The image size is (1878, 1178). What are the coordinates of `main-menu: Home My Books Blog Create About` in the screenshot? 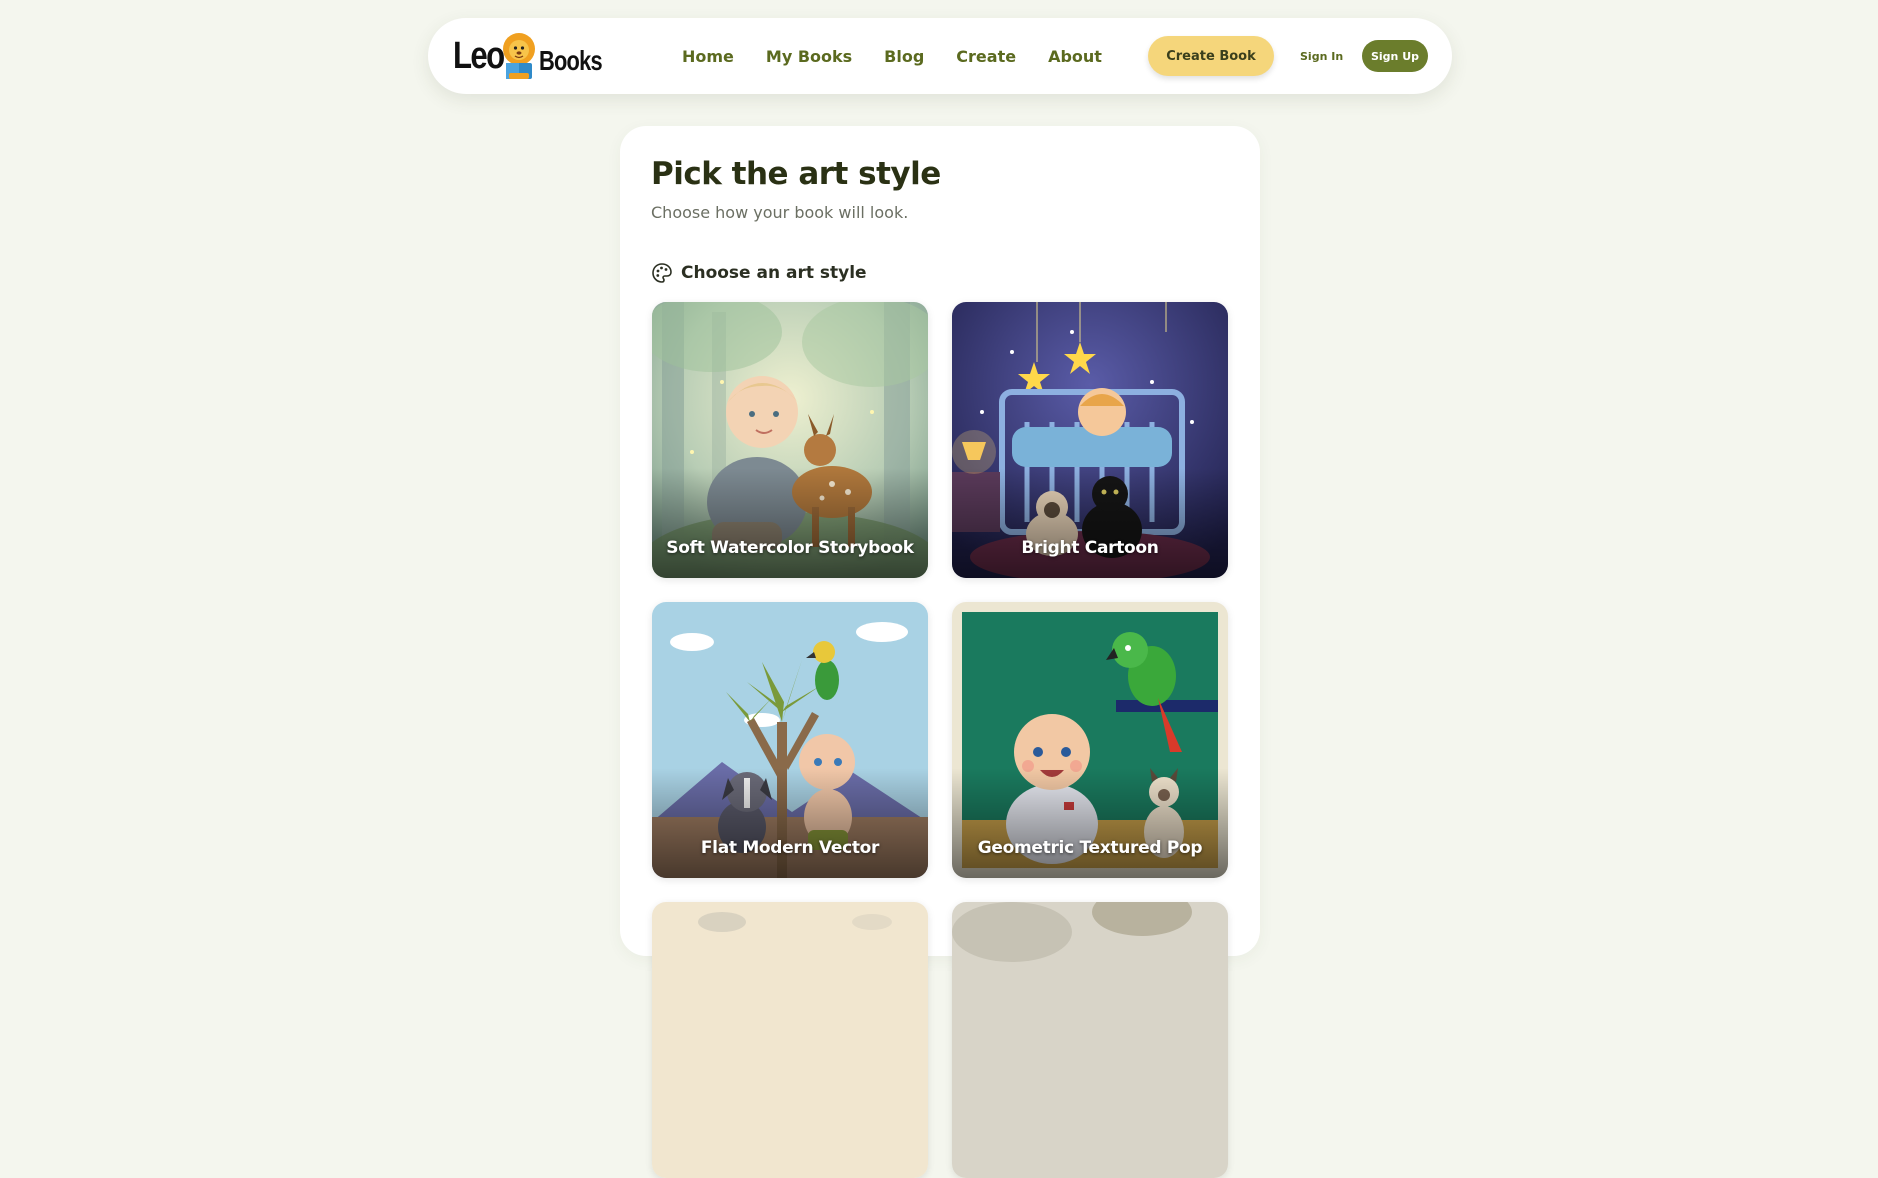 It's located at (892, 56).